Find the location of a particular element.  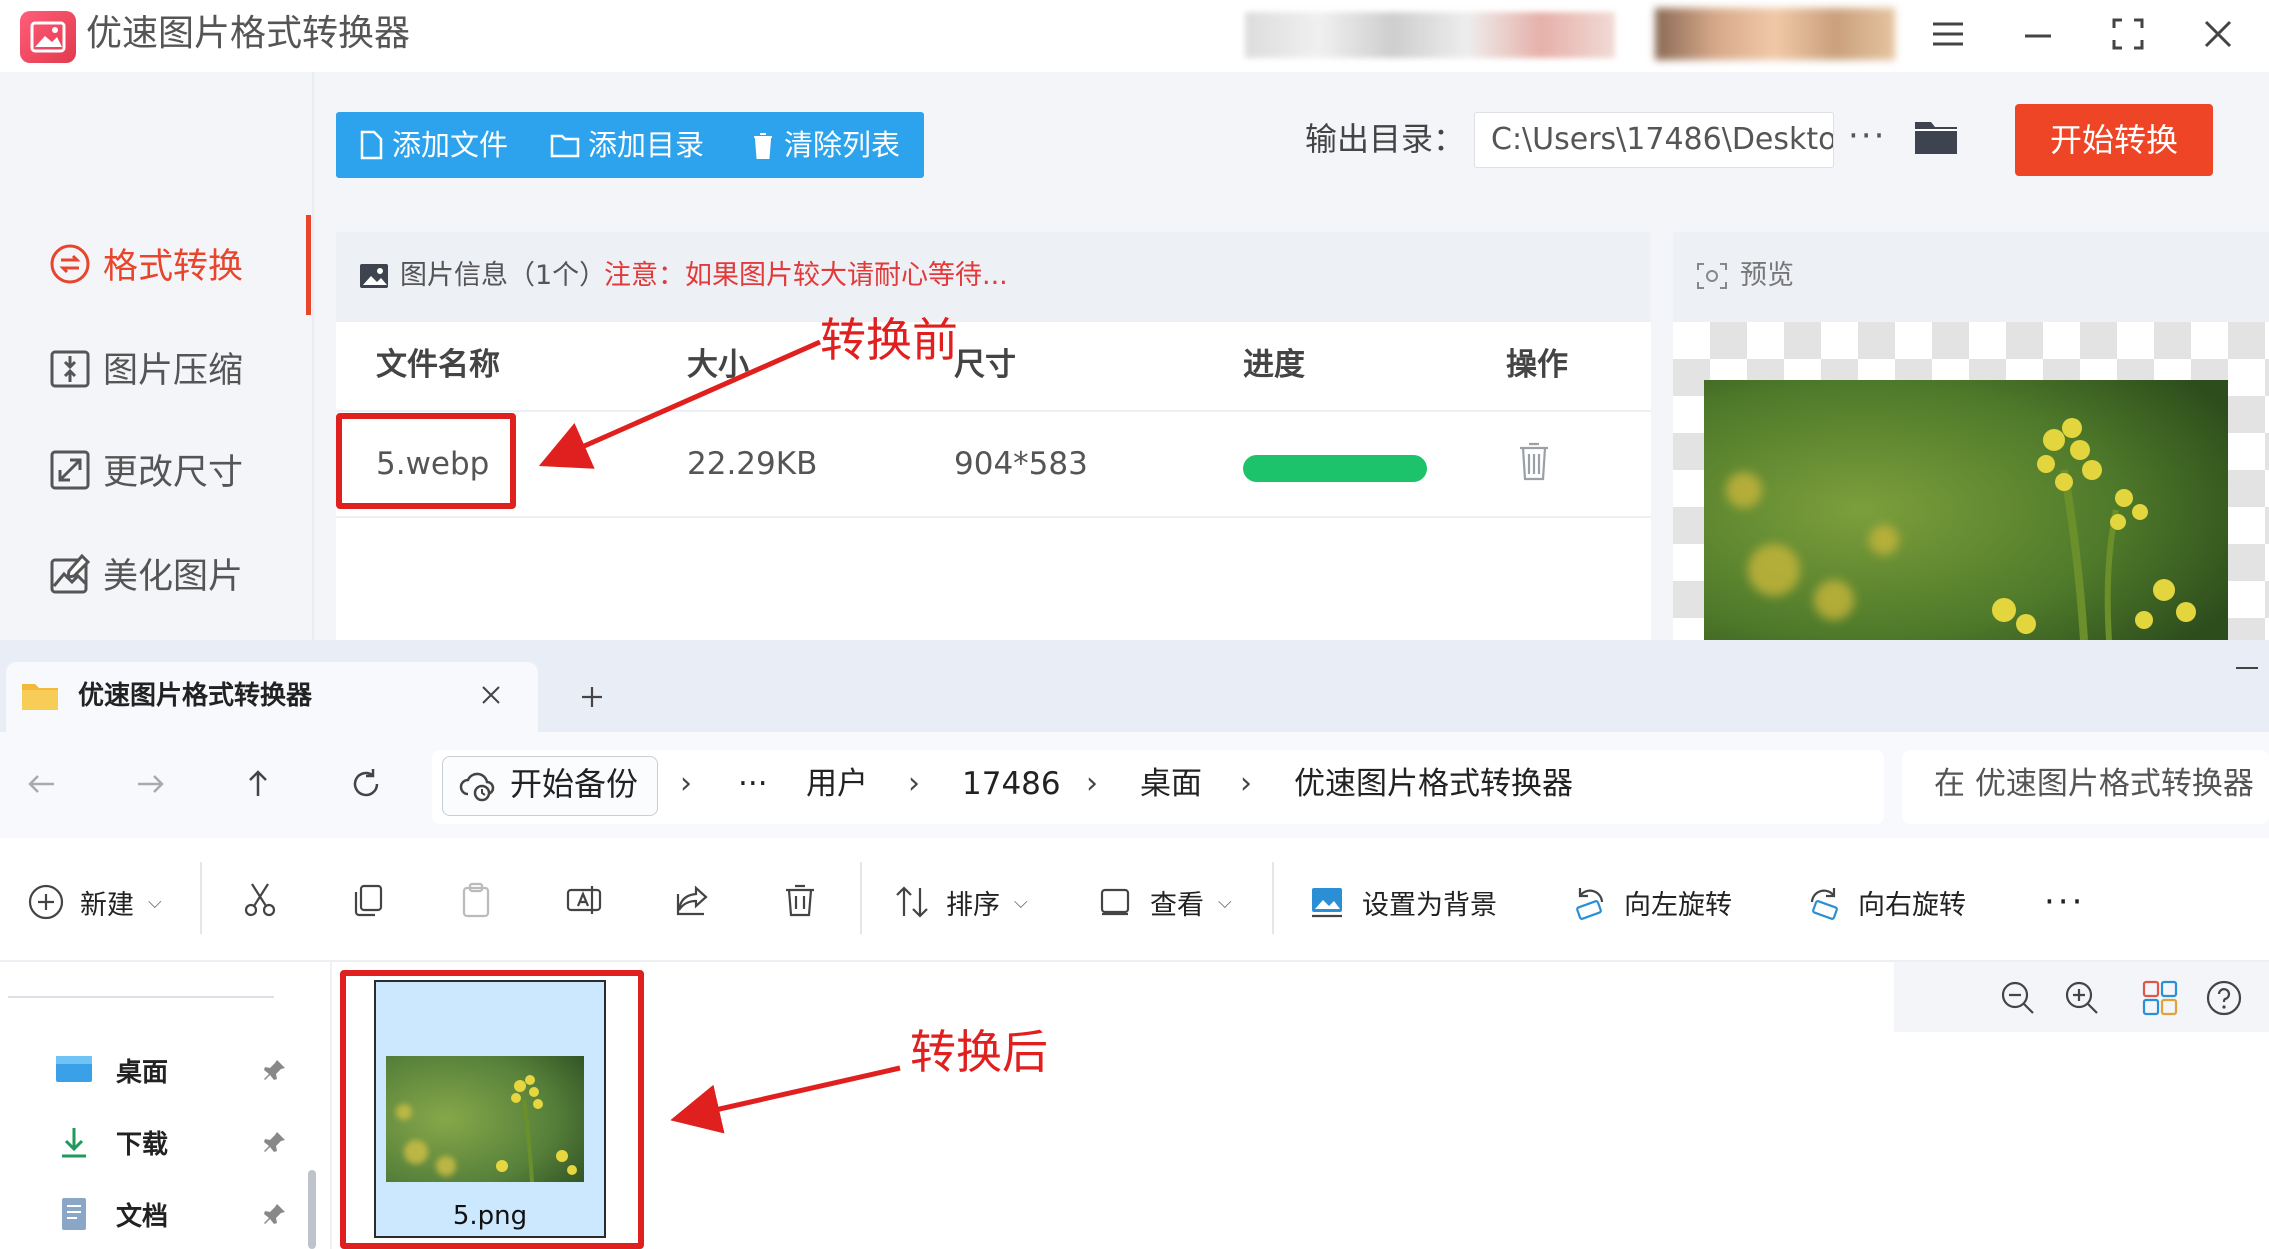

add-folder-button: 添加目录 is located at coordinates (627, 145).